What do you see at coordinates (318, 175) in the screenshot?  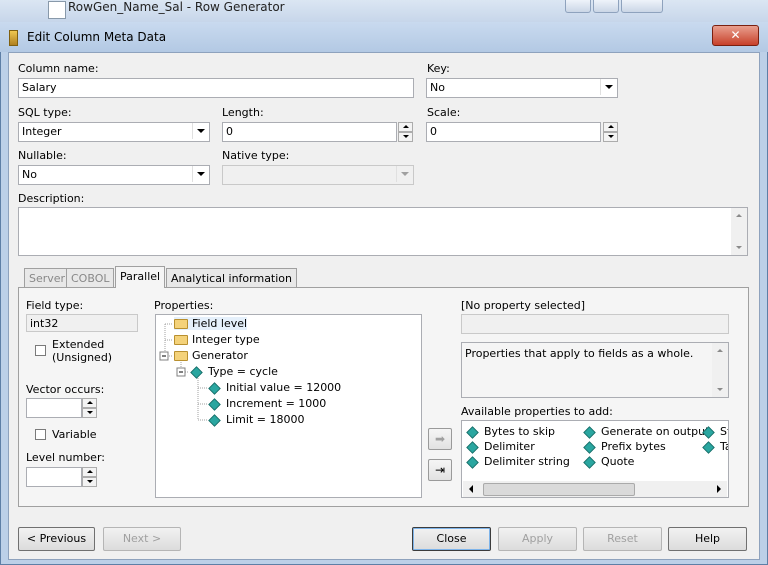 I see `native-type-select` at bounding box center [318, 175].